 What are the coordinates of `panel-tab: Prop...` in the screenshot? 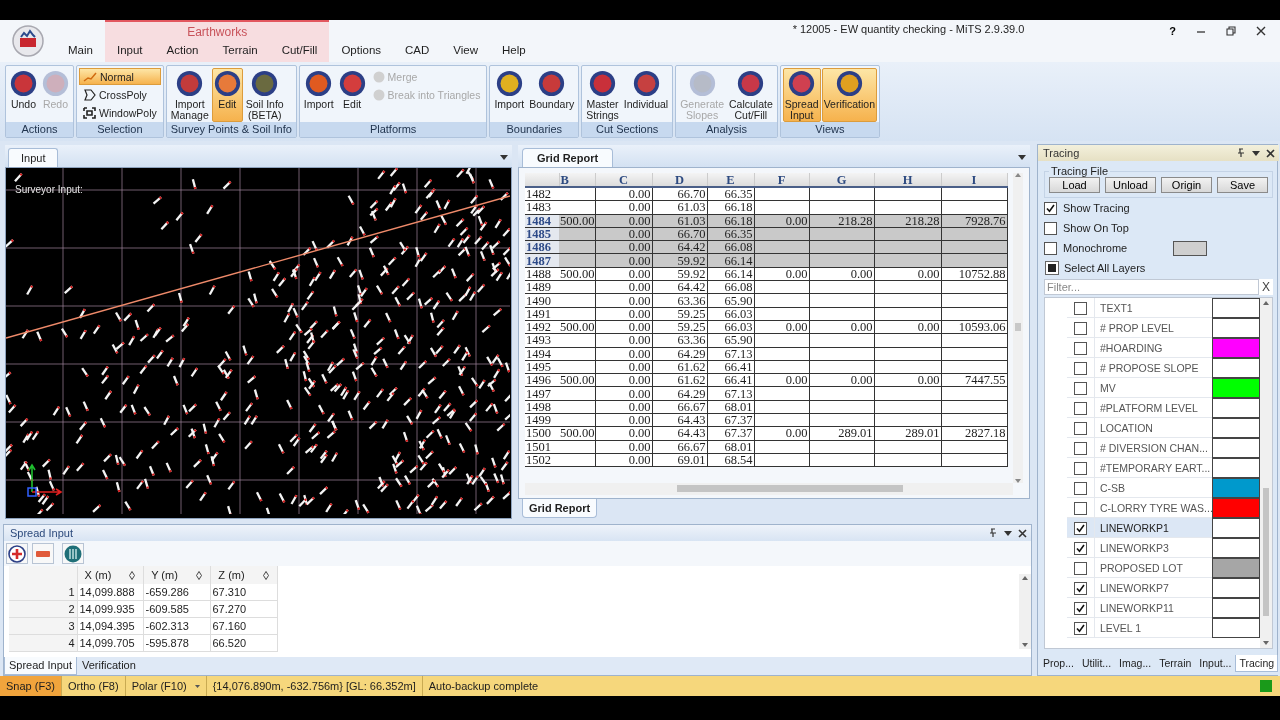 It's located at (1058, 663).